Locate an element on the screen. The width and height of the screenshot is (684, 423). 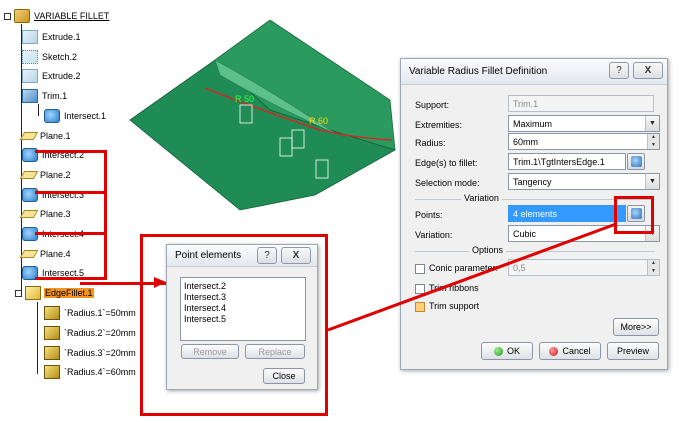
ok-button-label: OK is located at coordinates (513, 351).